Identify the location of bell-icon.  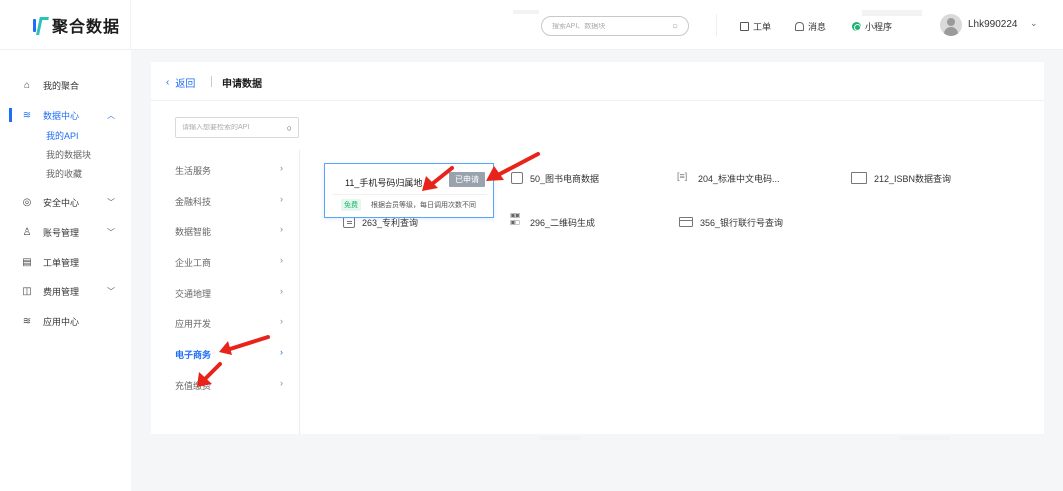
(799, 26).